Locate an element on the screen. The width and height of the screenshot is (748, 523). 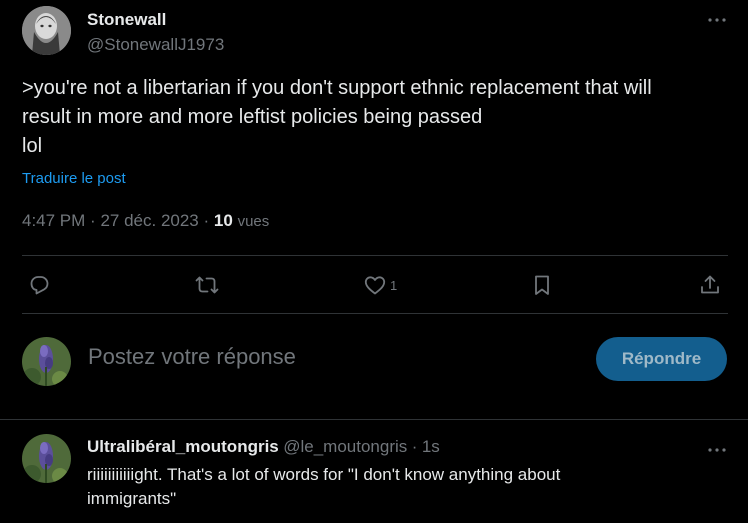
user-avatar is located at coordinates (46, 361).